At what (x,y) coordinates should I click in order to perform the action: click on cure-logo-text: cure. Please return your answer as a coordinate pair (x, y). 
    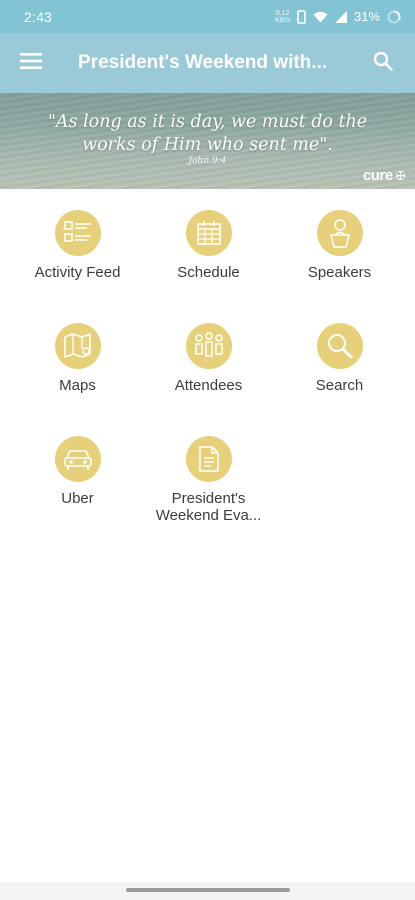
    Looking at the image, I should click on (377, 175).